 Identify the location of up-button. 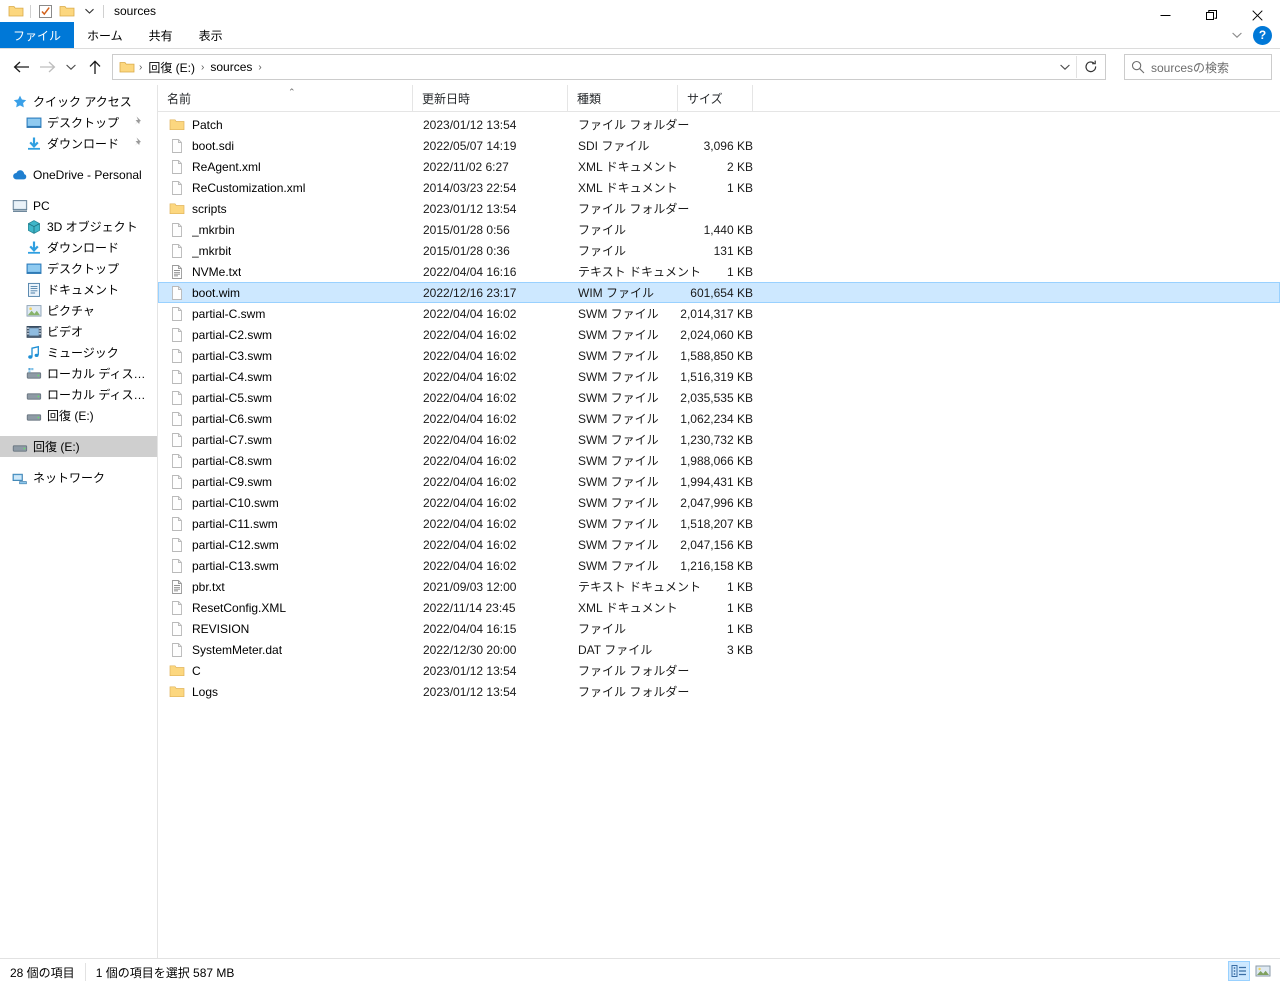
(95, 67).